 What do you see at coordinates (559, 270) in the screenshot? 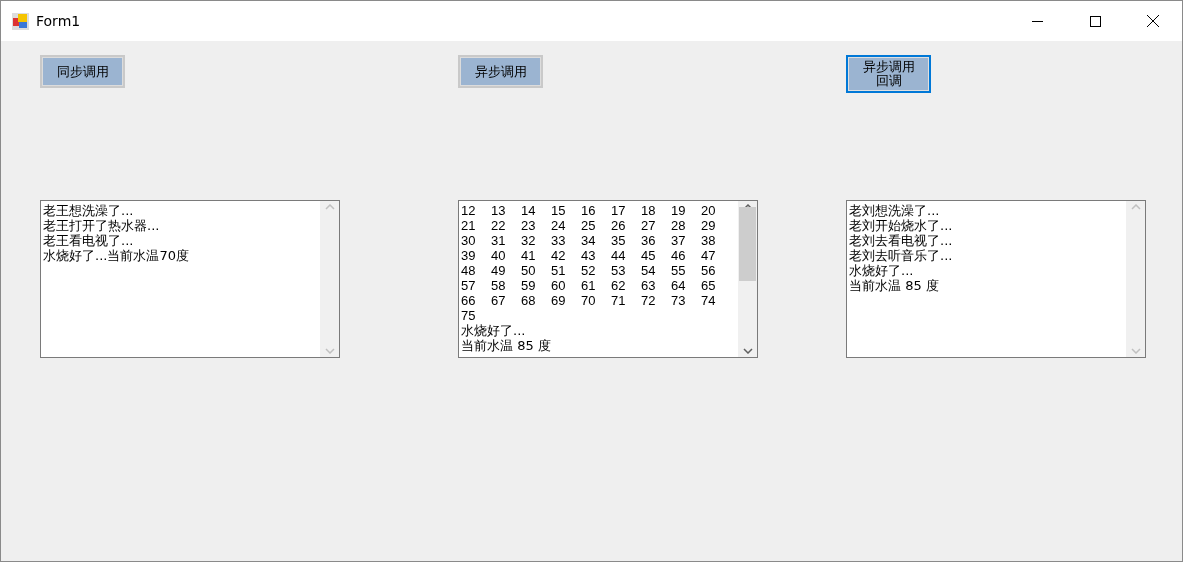
I see `number-text: 51` at bounding box center [559, 270].